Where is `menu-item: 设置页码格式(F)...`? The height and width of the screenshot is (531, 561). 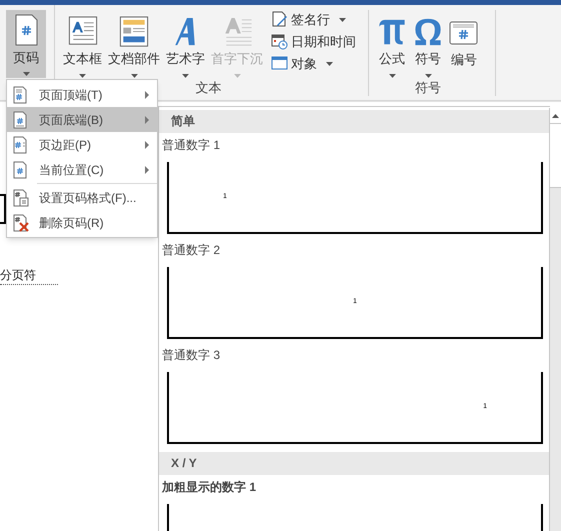
menu-item: 设置页码格式(F)... is located at coordinates (82, 197).